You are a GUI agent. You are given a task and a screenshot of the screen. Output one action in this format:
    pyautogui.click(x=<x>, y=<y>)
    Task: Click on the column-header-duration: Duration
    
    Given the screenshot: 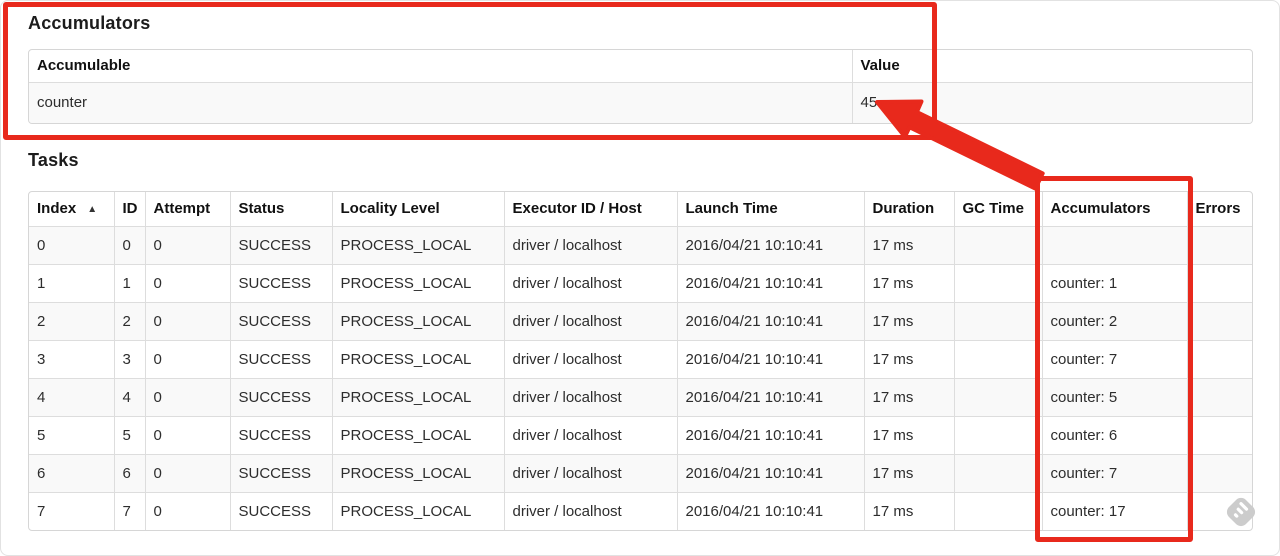 What is the action you would take?
    pyautogui.click(x=909, y=209)
    